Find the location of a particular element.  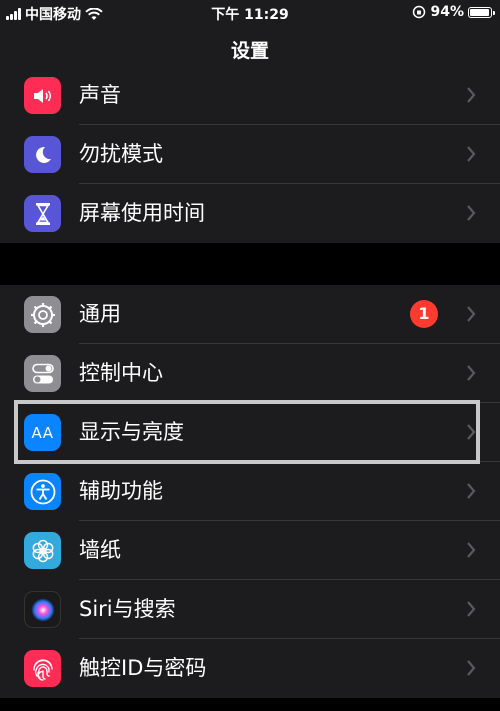

moon-icon is located at coordinates (42, 154).